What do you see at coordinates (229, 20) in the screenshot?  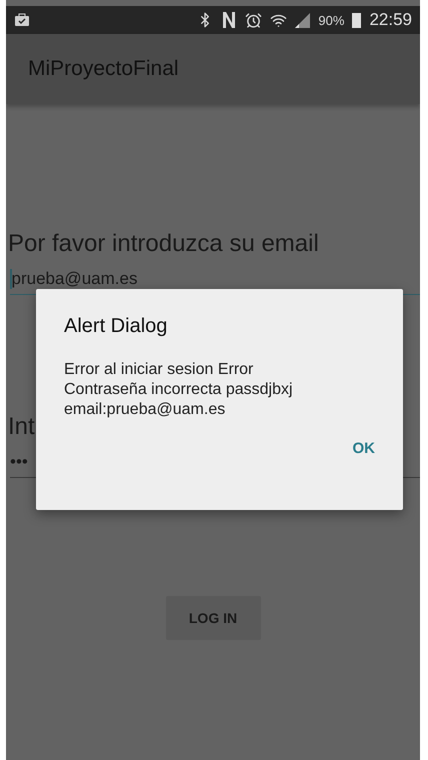 I see `nfc-icon` at bounding box center [229, 20].